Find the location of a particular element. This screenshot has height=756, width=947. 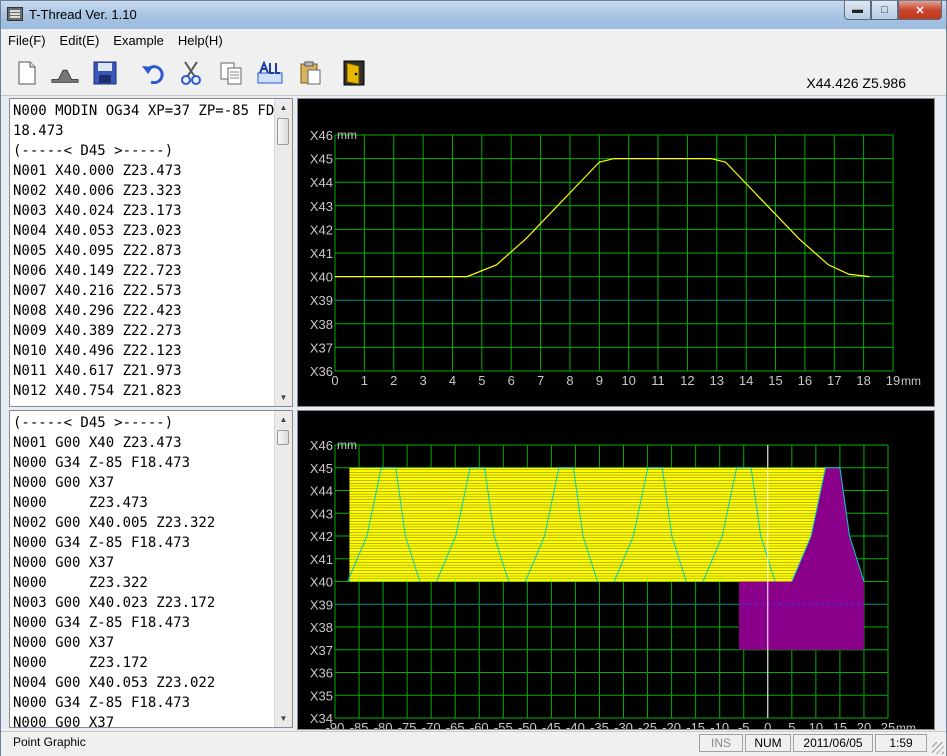

paste-icon is located at coordinates (310, 73).